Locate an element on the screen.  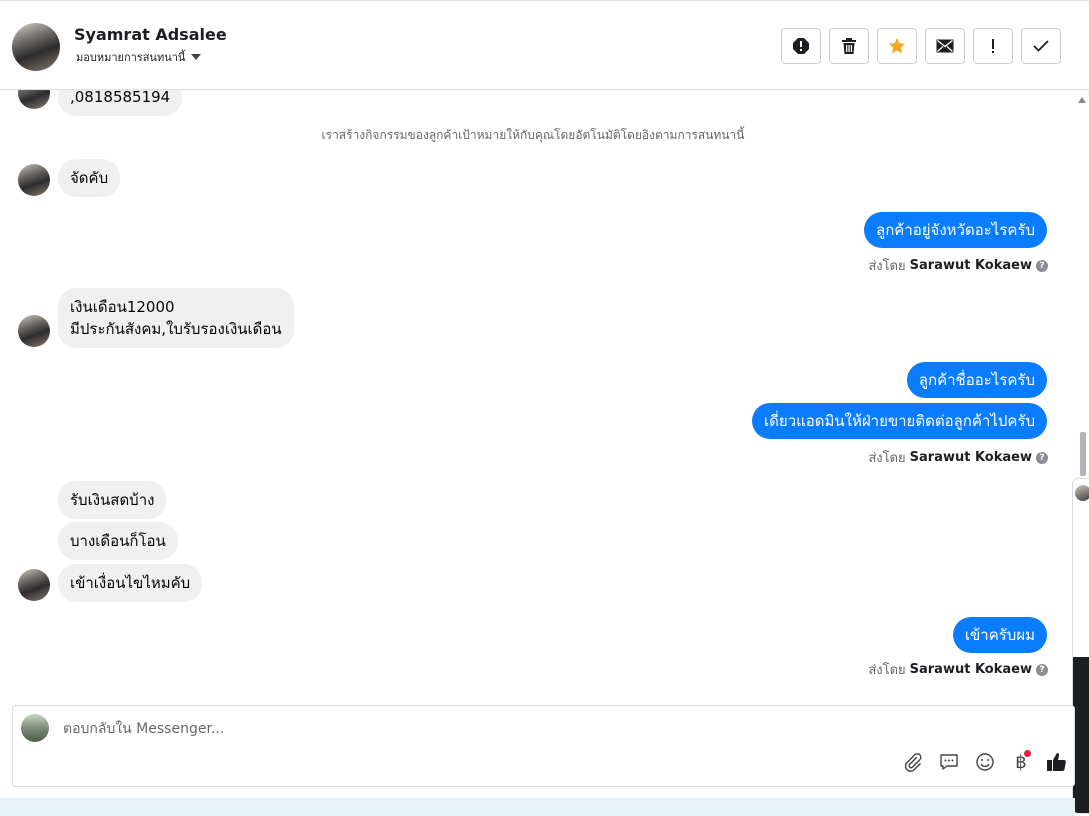
delete-button is located at coordinates (849, 46).